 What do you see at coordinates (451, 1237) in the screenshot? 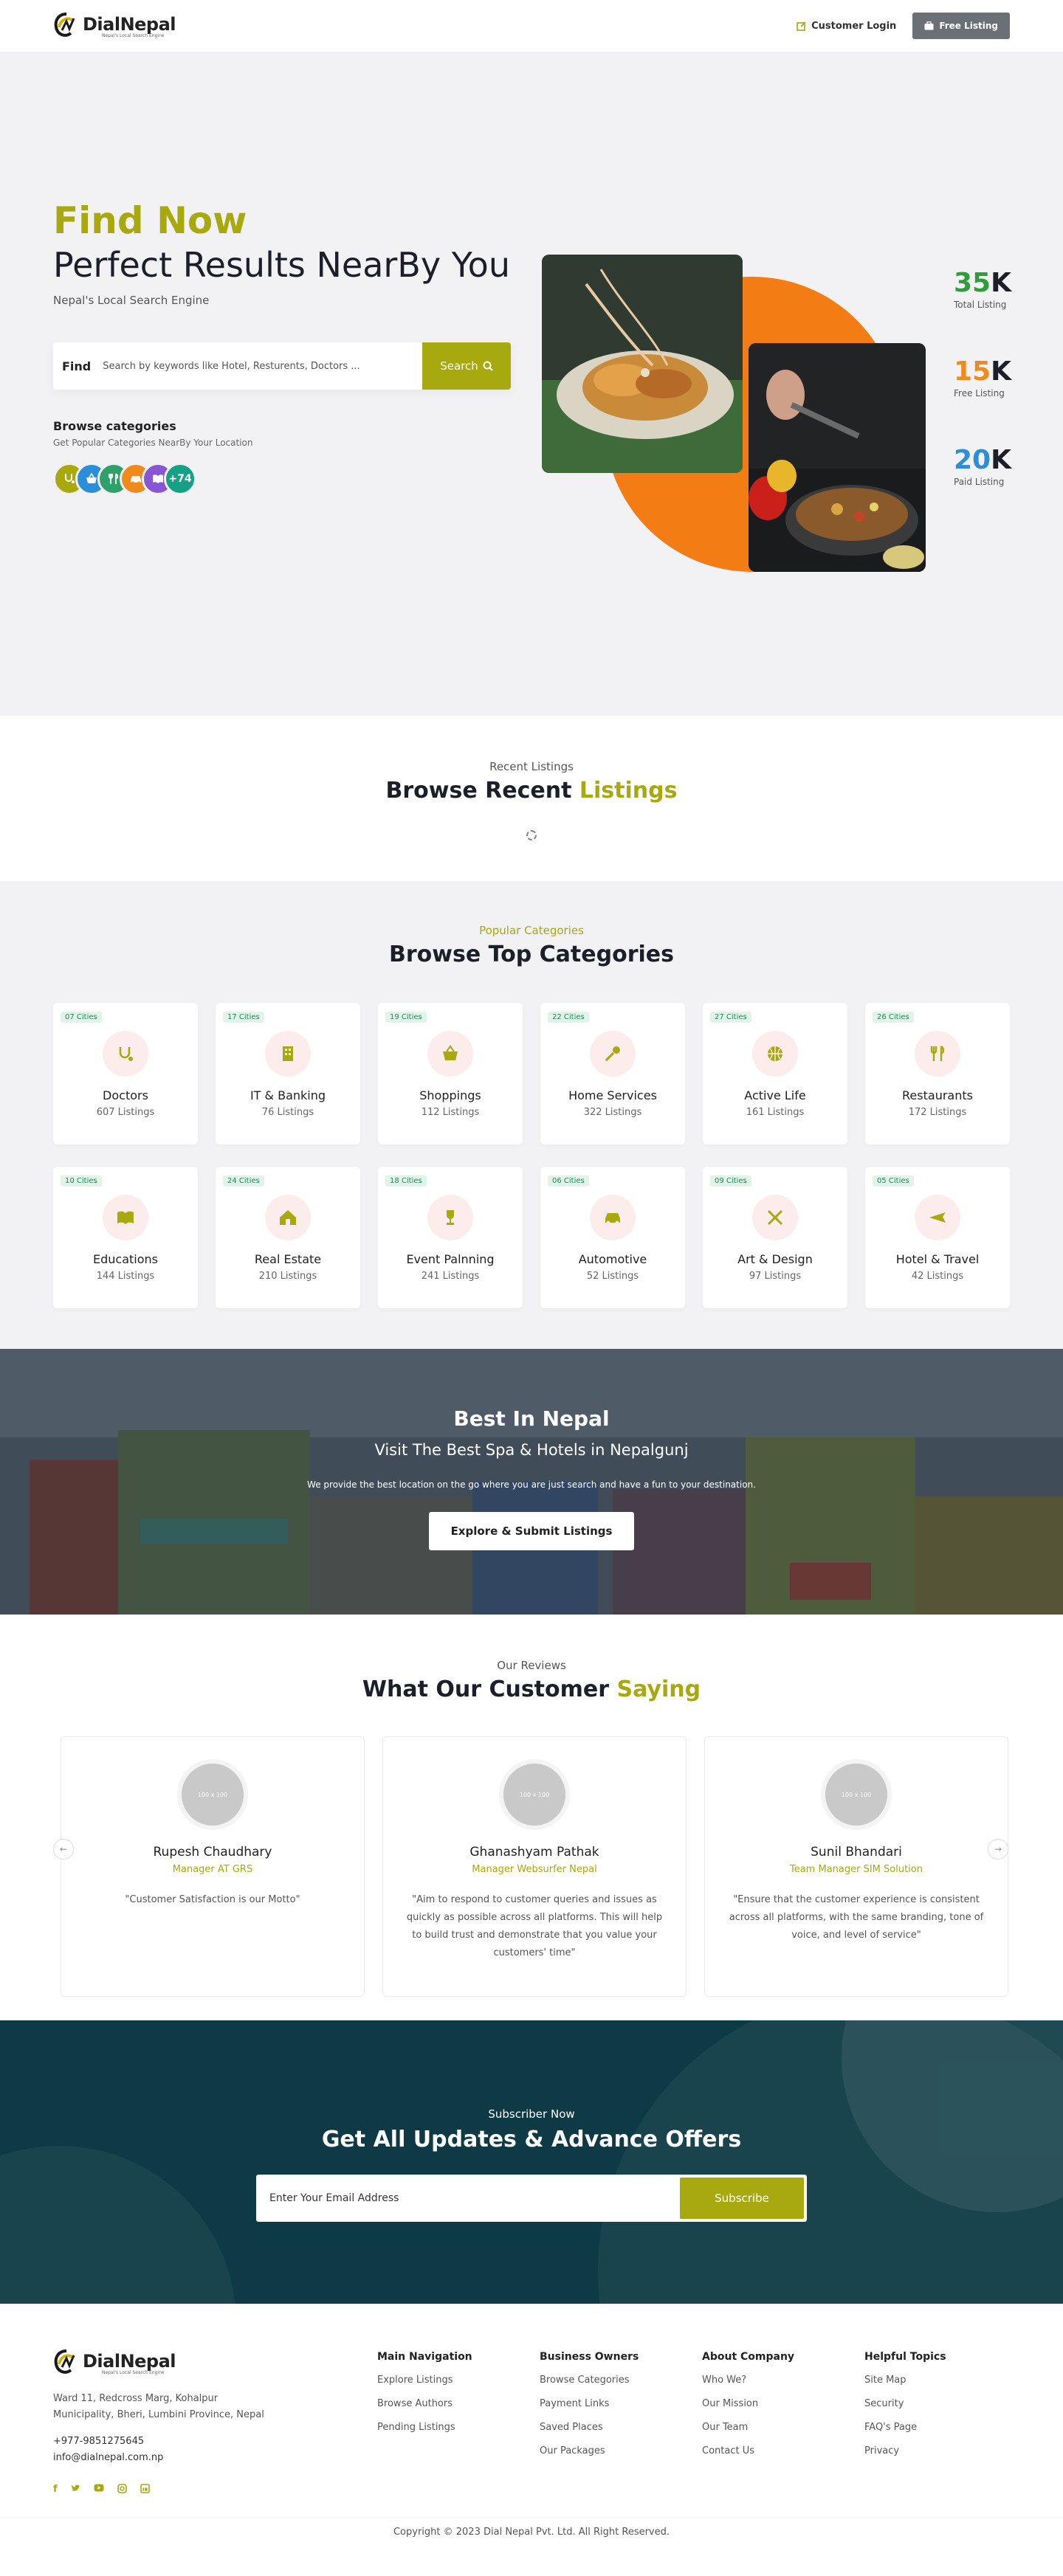
I see `category-card: 18 Cities Event Palnning 241 Listings` at bounding box center [451, 1237].